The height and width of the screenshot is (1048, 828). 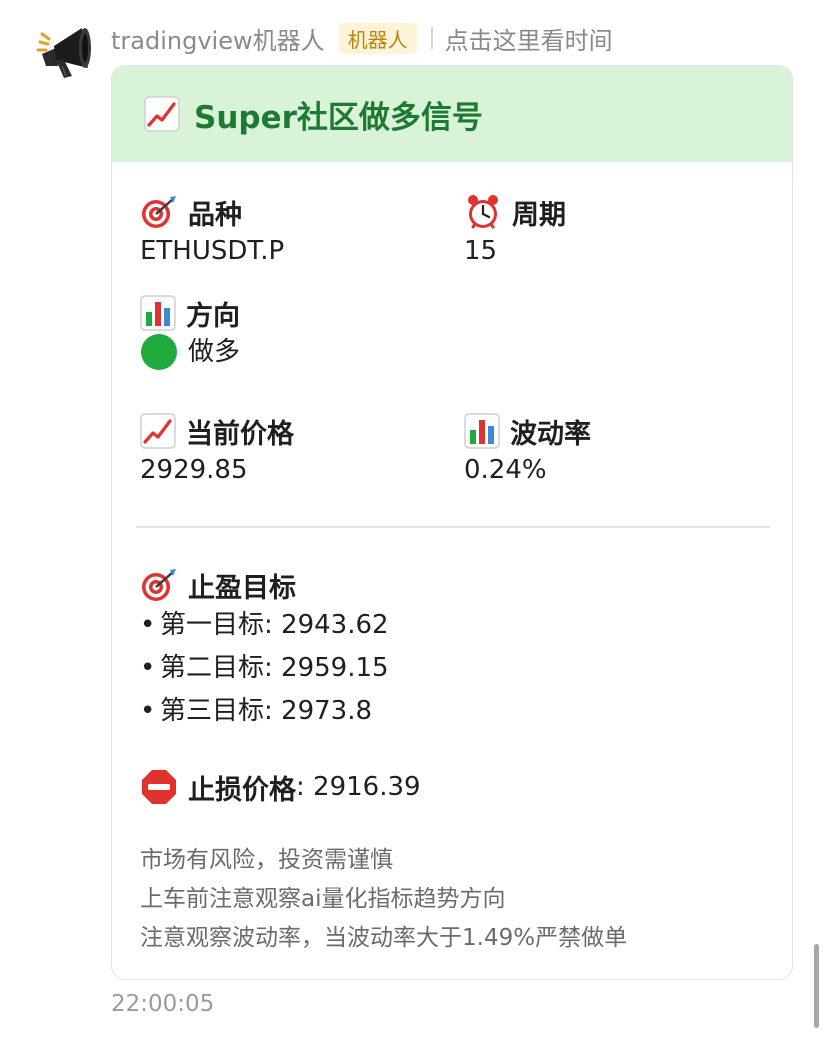 What do you see at coordinates (274, 668) in the screenshot?
I see `target-text: 第二目标: 2959.15` at bounding box center [274, 668].